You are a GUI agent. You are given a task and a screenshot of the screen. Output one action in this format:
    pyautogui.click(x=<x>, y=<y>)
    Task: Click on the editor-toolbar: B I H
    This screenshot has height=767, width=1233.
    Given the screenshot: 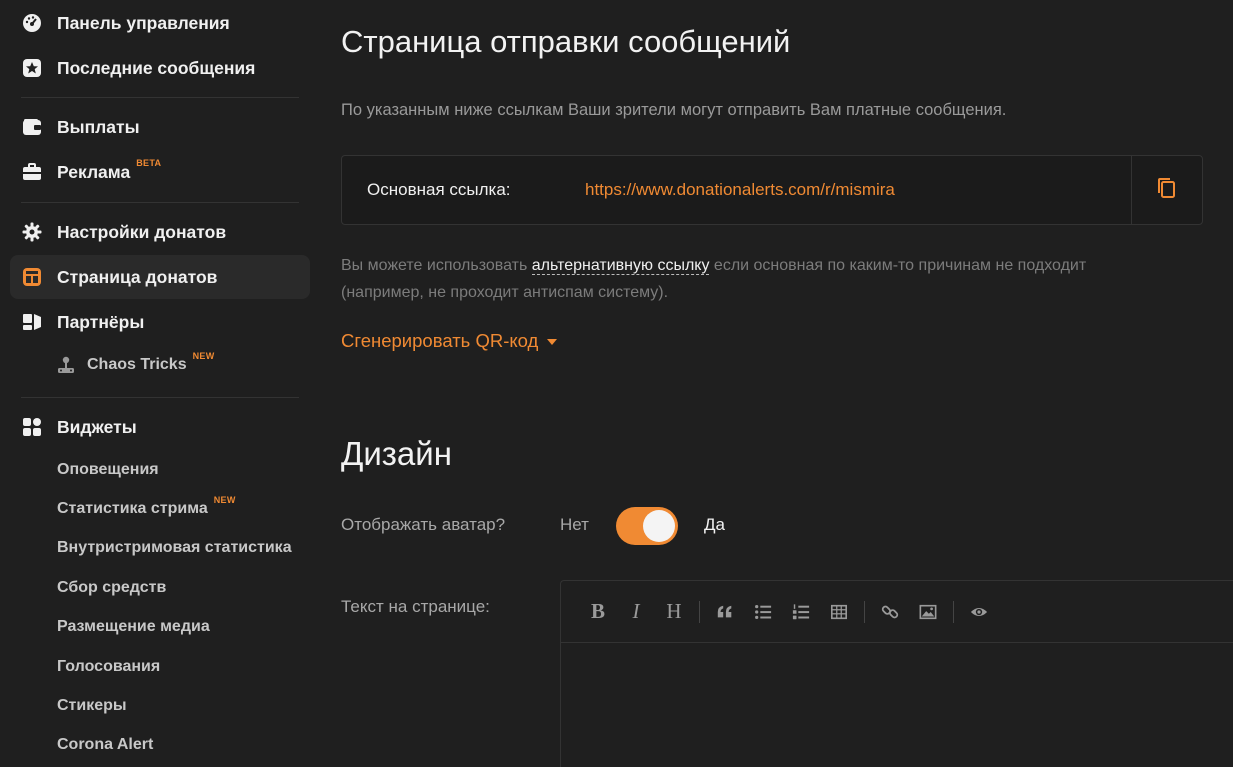 What is the action you would take?
    pyautogui.click(x=897, y=612)
    